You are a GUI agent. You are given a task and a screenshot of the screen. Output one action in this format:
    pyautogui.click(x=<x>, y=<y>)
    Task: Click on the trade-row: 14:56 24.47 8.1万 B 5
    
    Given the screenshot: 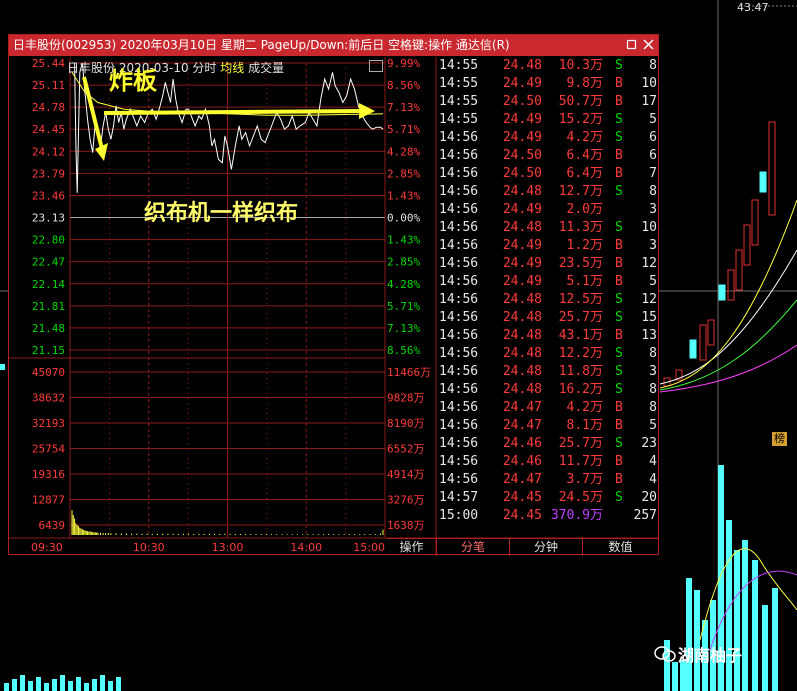 What is the action you would take?
    pyautogui.click(x=548, y=426)
    